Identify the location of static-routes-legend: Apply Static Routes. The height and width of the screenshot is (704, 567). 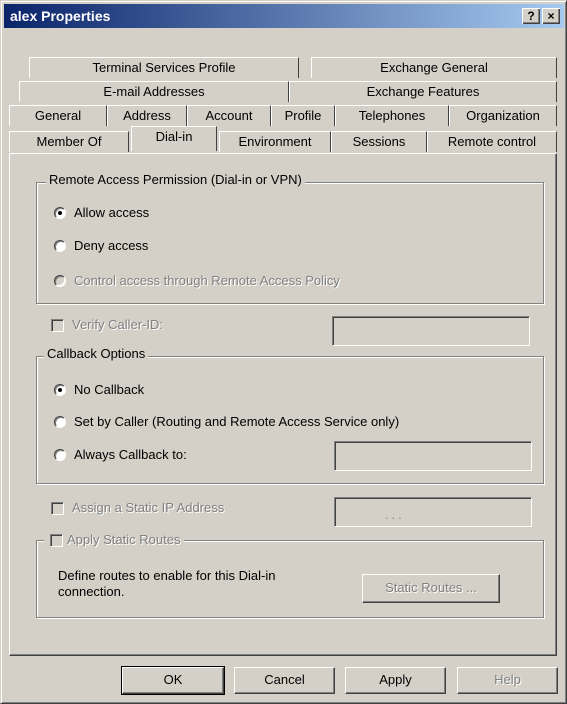
(114, 540).